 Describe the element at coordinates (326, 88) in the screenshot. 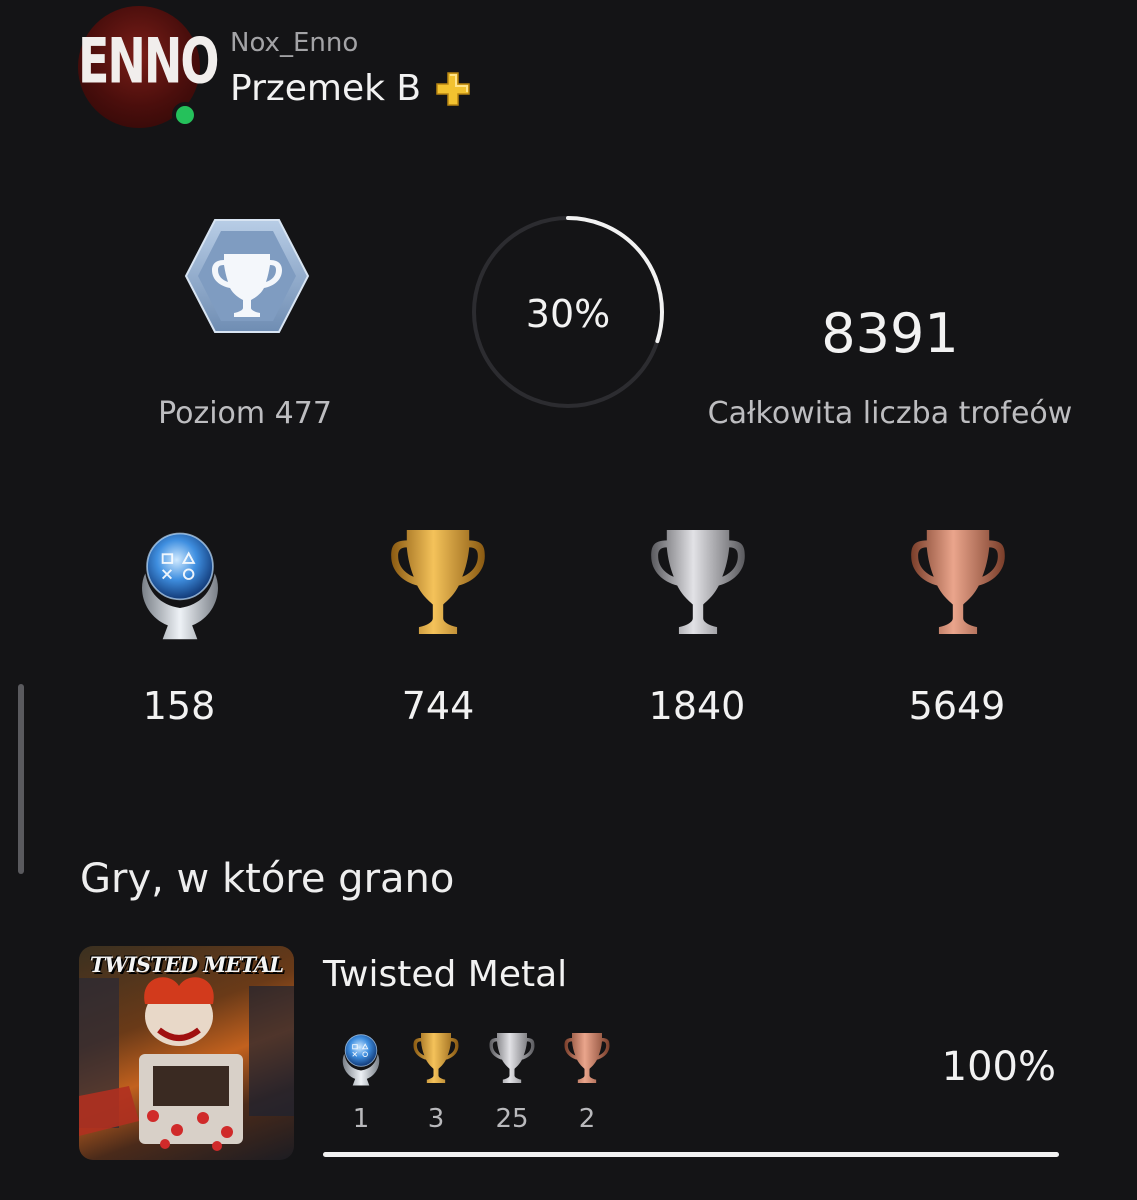

I see `real-name: Przemek B` at that location.